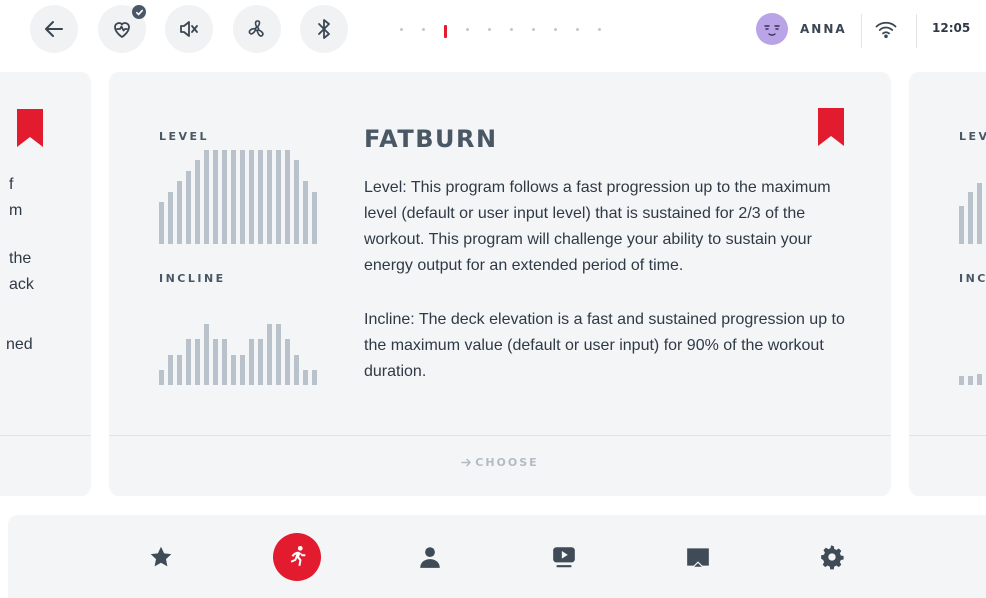 The image size is (986, 598). Describe the element at coordinates (886, 29) in the screenshot. I see `wifi-icon` at that location.